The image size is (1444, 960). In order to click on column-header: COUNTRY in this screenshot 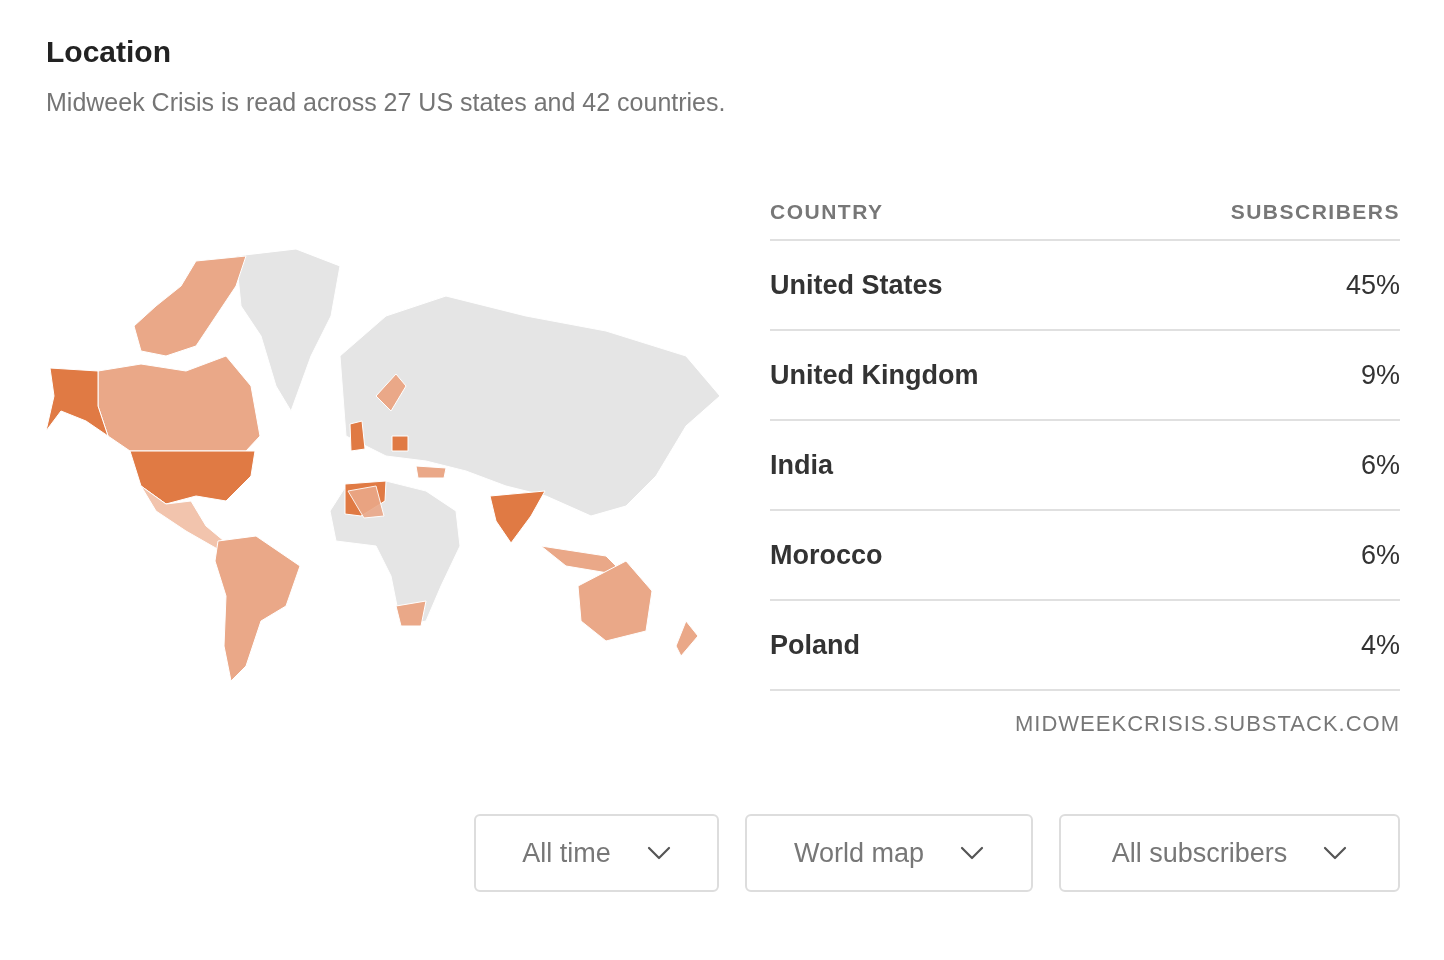, I will do `click(827, 212)`.